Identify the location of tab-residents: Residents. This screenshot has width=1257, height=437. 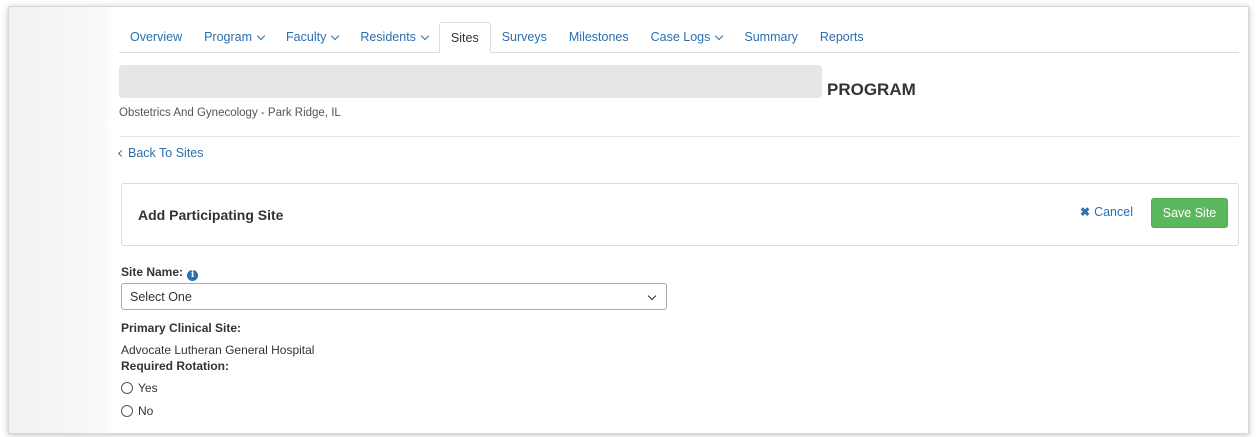
(394, 37).